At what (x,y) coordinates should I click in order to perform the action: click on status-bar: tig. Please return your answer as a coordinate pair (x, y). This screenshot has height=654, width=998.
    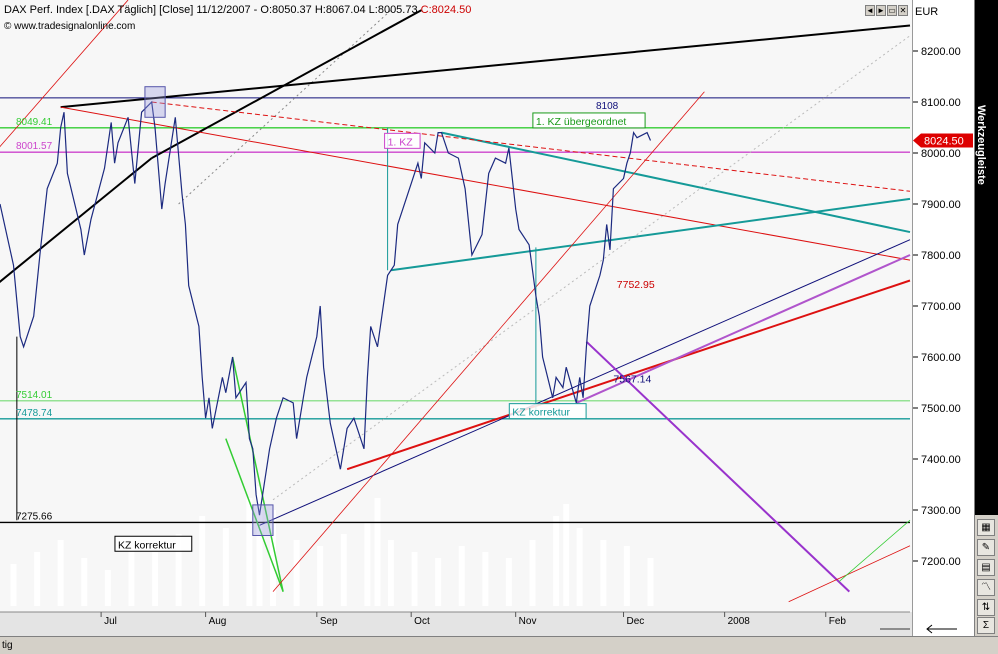
    Looking at the image, I should click on (499, 645).